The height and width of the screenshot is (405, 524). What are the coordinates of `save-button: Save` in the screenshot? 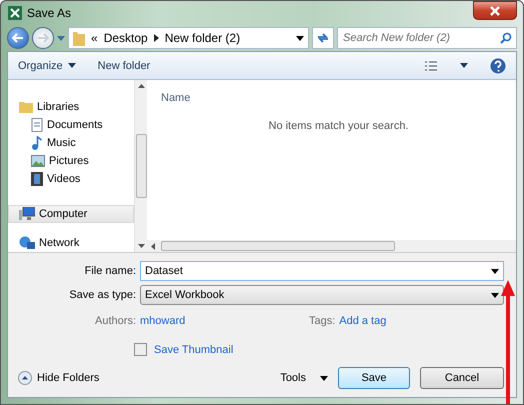 It's located at (374, 378).